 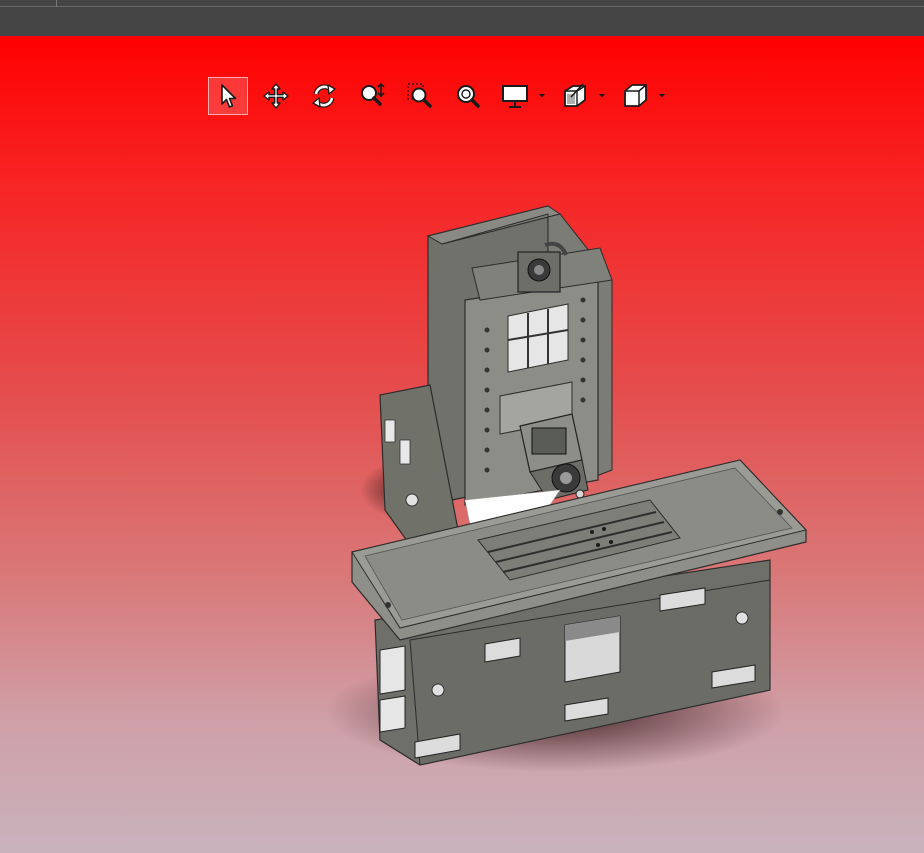 I want to click on standard-views-button, so click(x=642, y=96).